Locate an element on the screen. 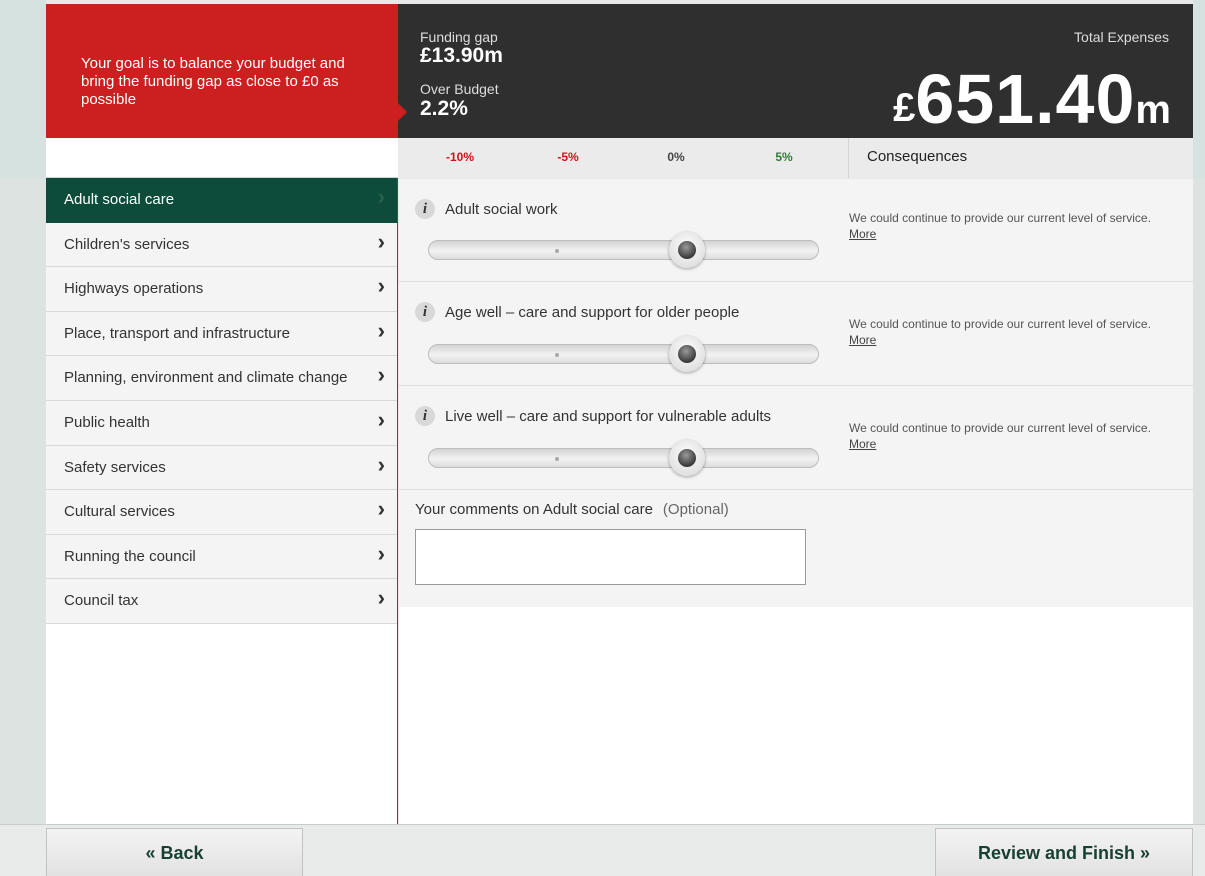  review-and-finish-button: Review and Finish » is located at coordinates (1064, 852).